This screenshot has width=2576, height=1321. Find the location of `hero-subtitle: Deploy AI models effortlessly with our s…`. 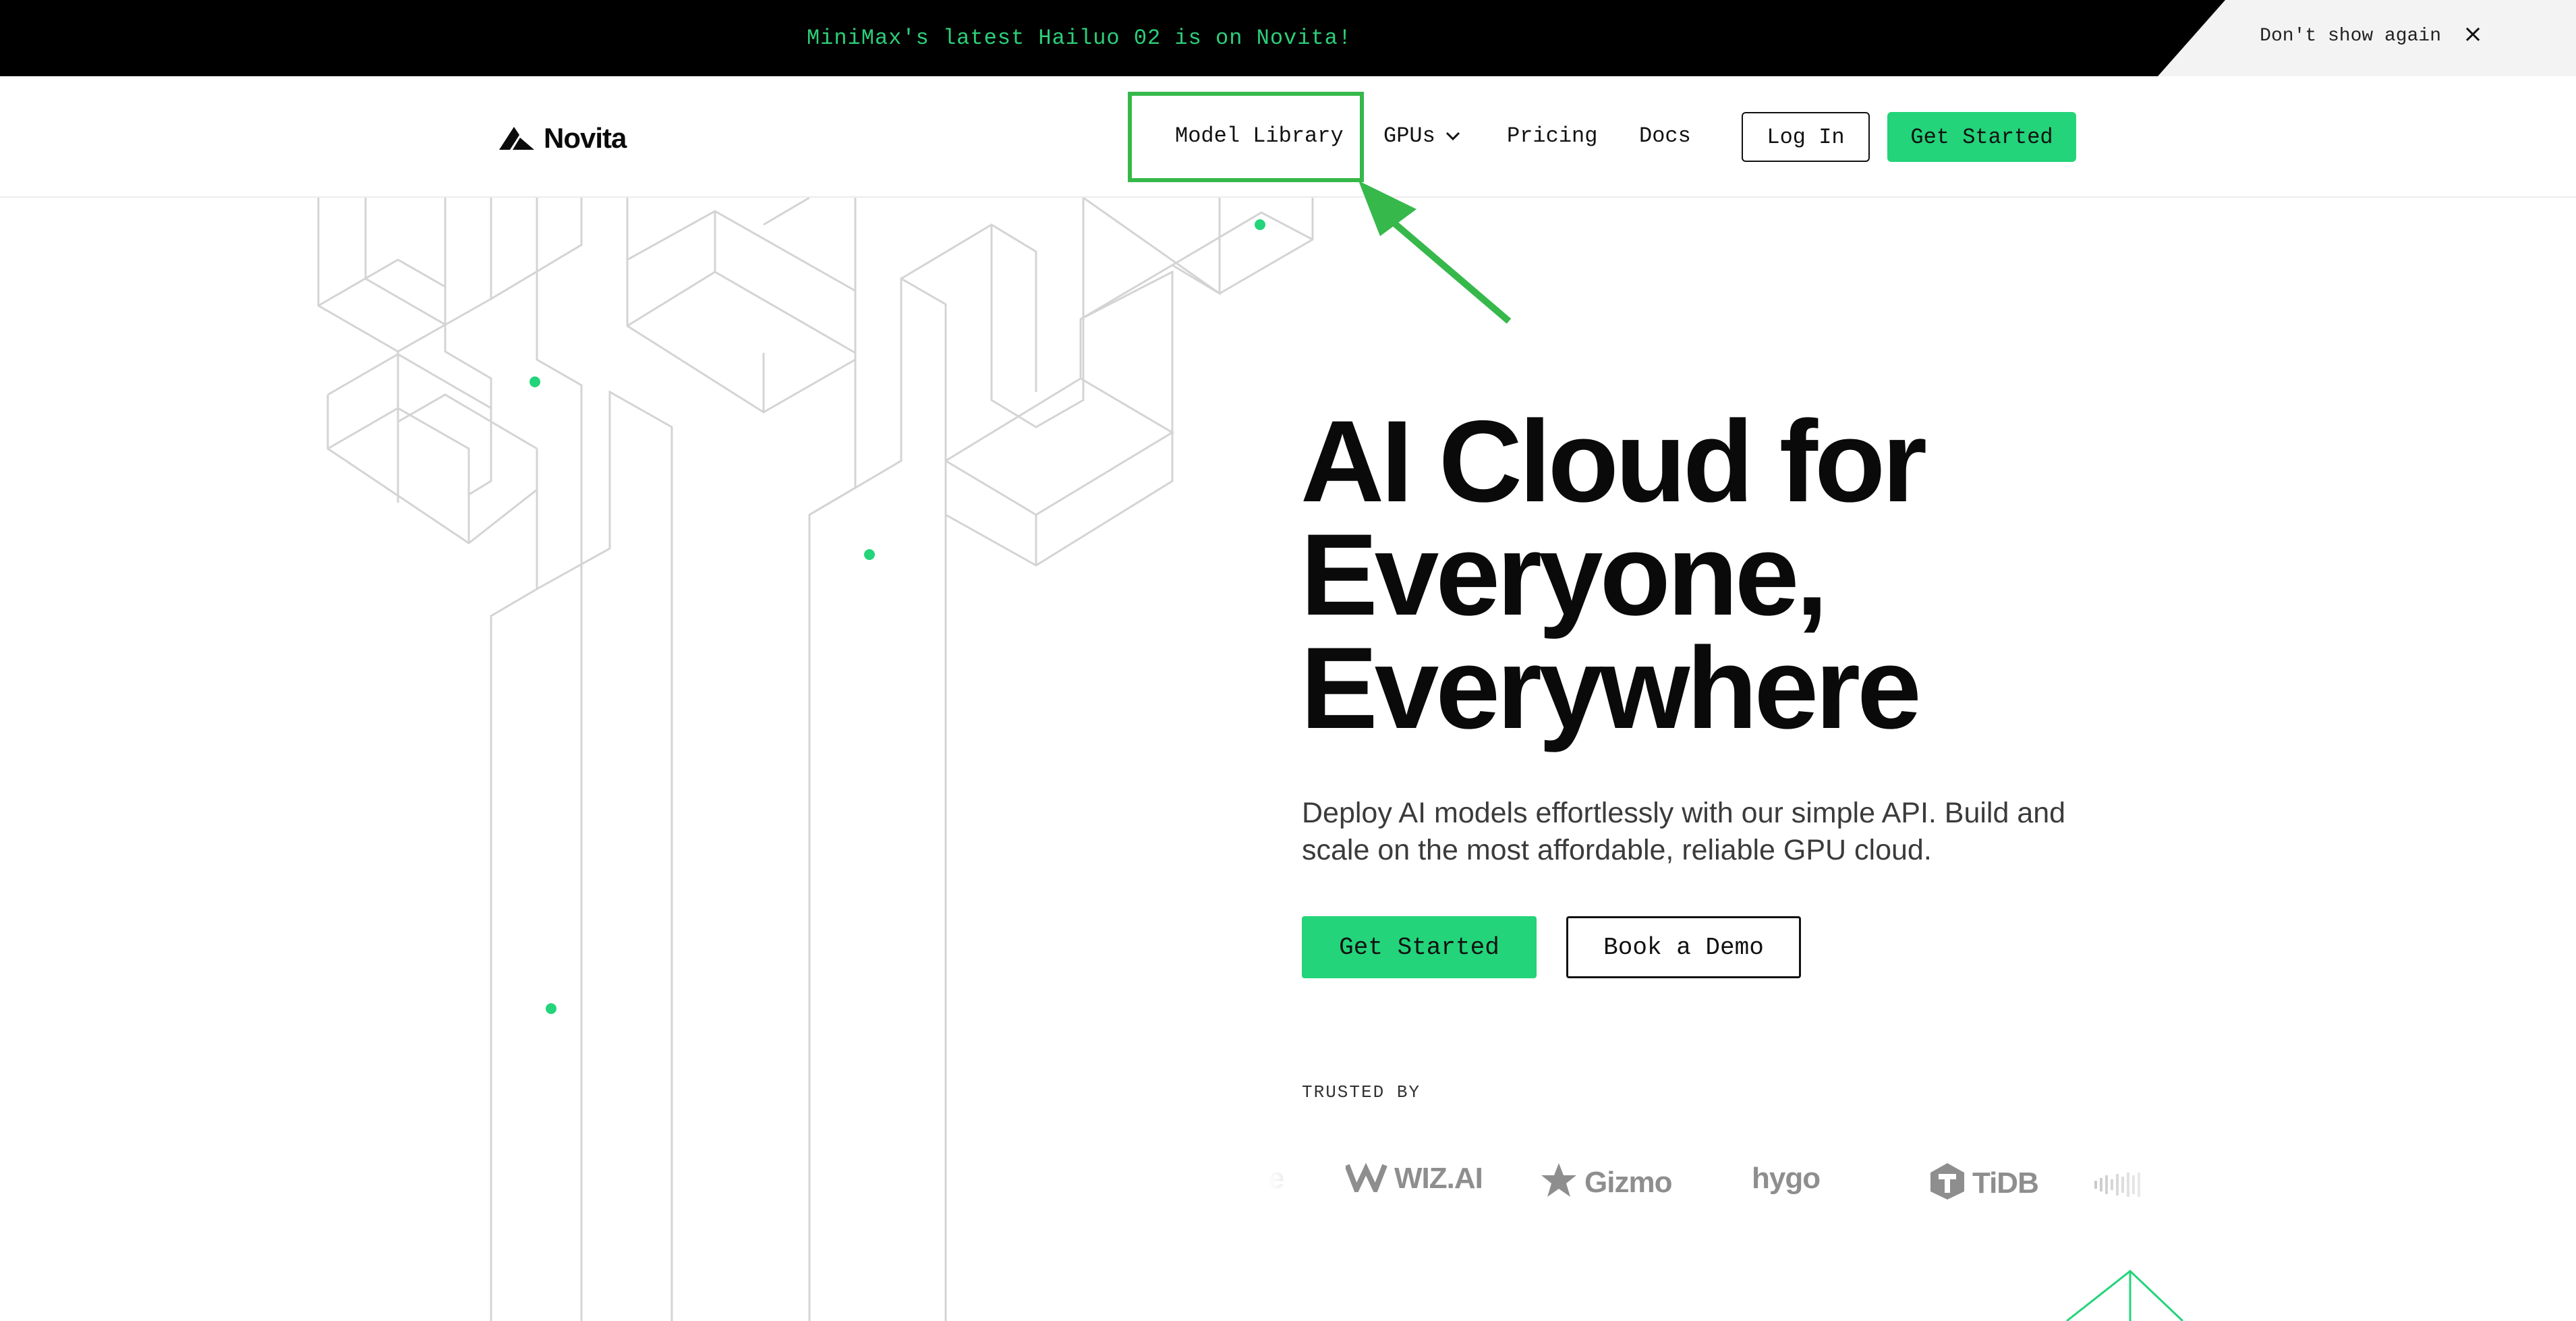

hero-subtitle: Deploy AI models effortlessly with our s… is located at coordinates (1684, 831).